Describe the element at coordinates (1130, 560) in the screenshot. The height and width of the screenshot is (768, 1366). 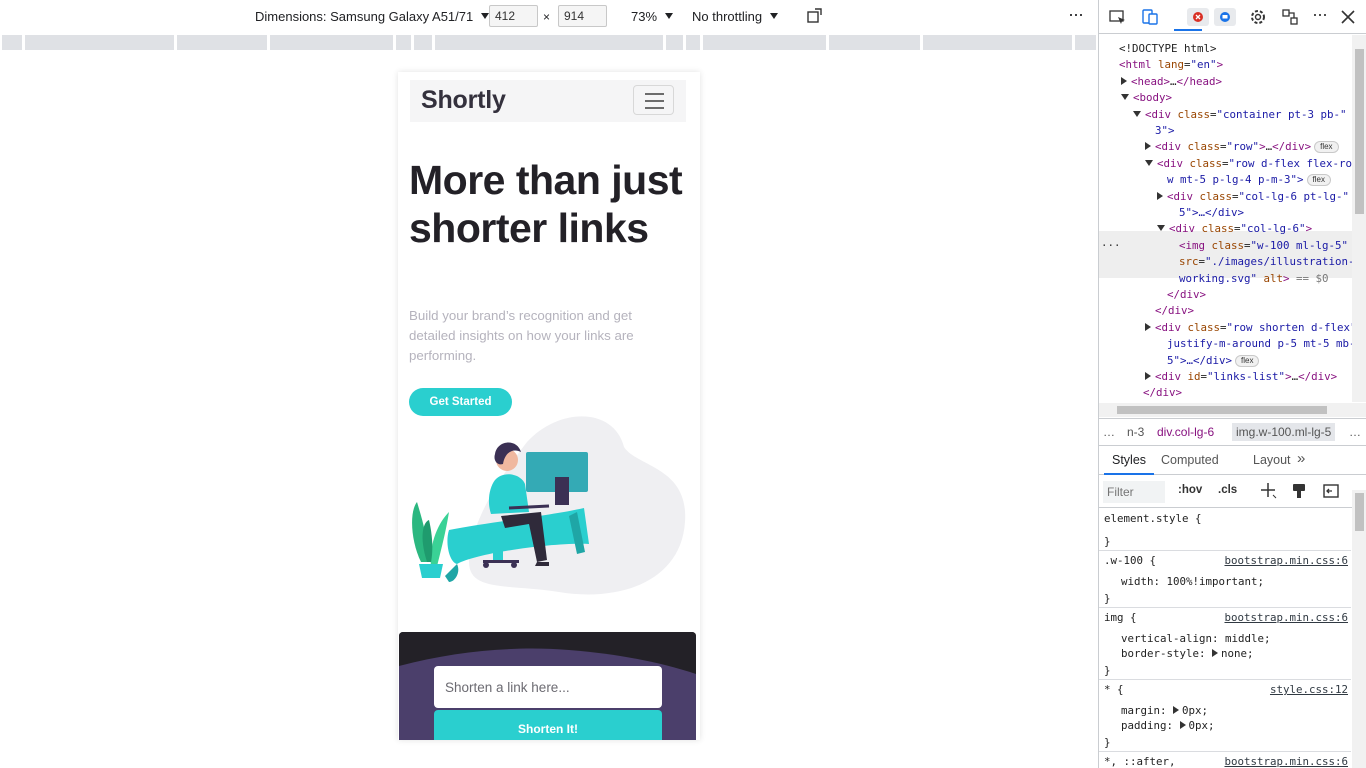
I see `css-selector: .w-100 {` at that location.